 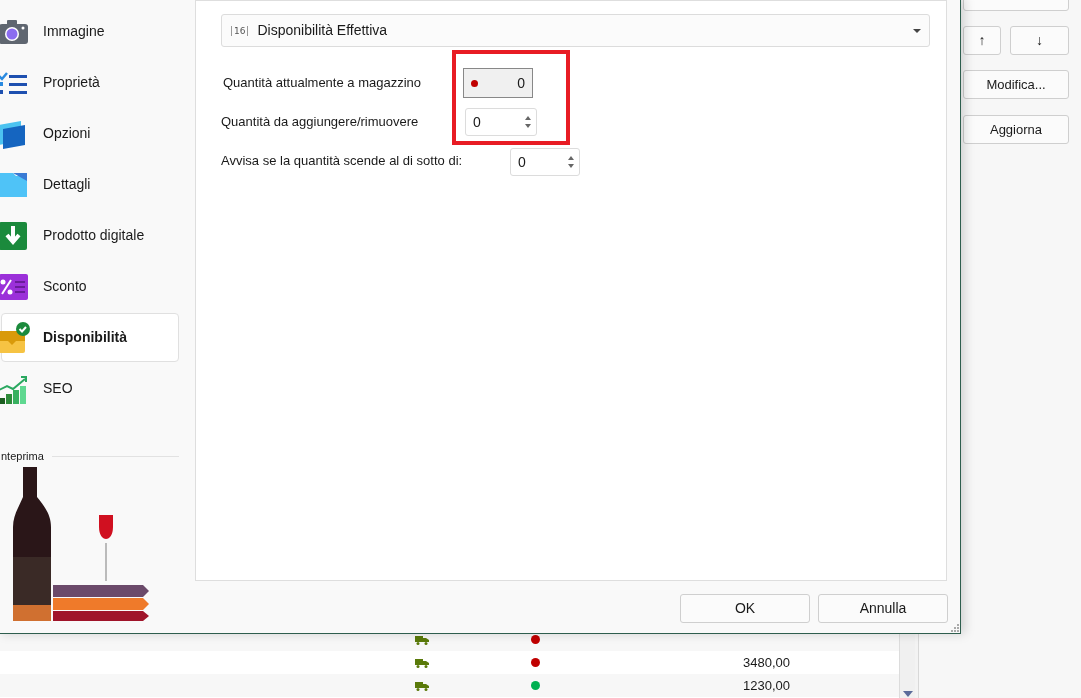 I want to click on sidebar-item: Proprietà, so click(x=90, y=82).